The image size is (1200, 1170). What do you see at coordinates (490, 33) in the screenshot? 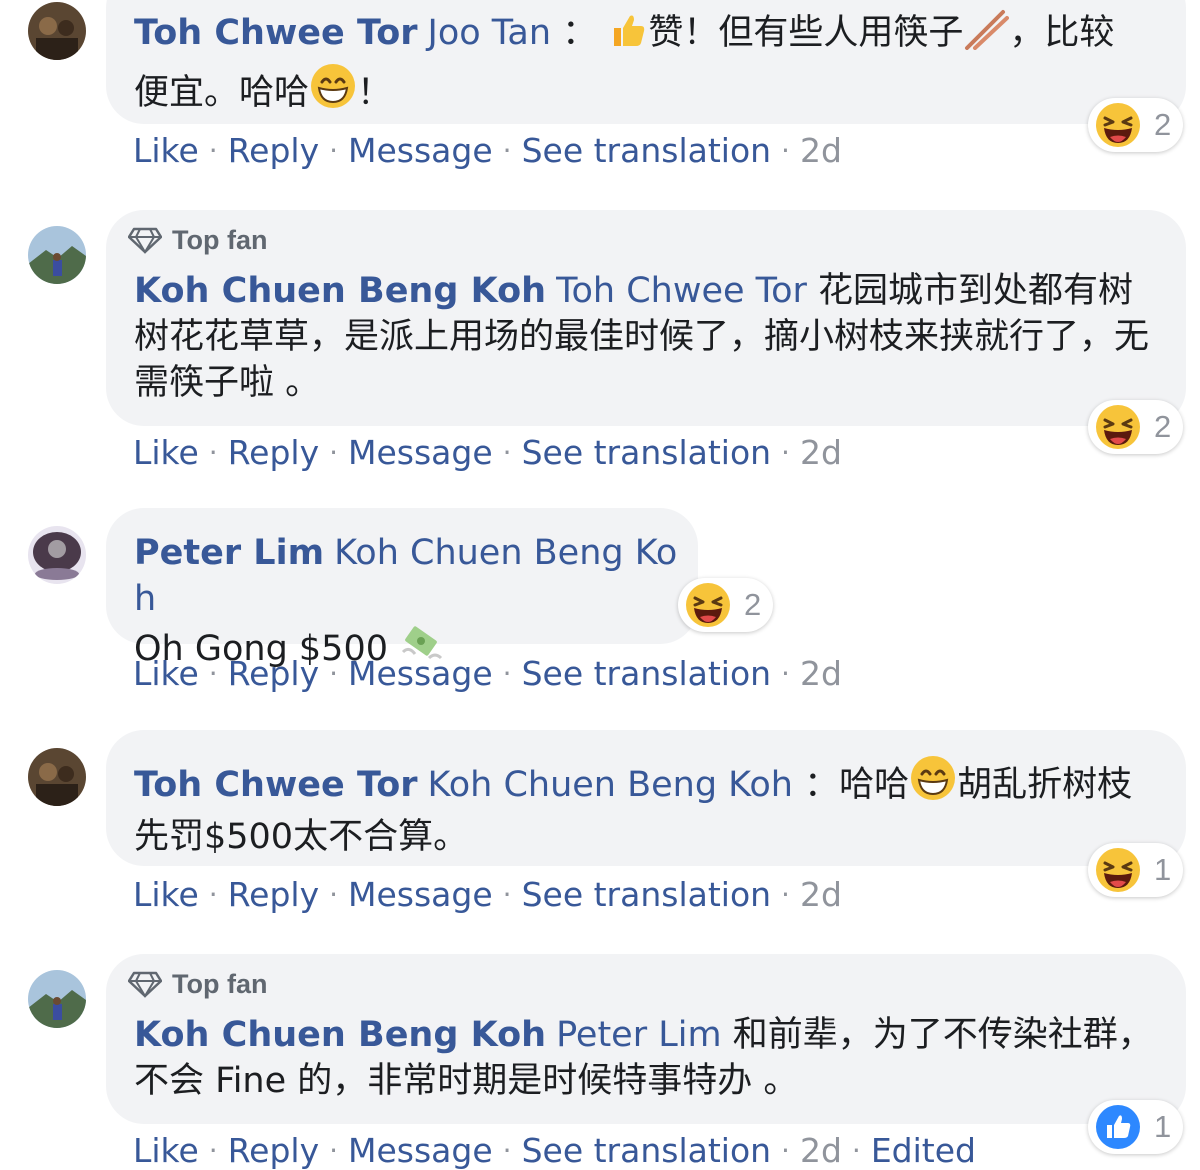
I see `mention: Joo Tan` at bounding box center [490, 33].